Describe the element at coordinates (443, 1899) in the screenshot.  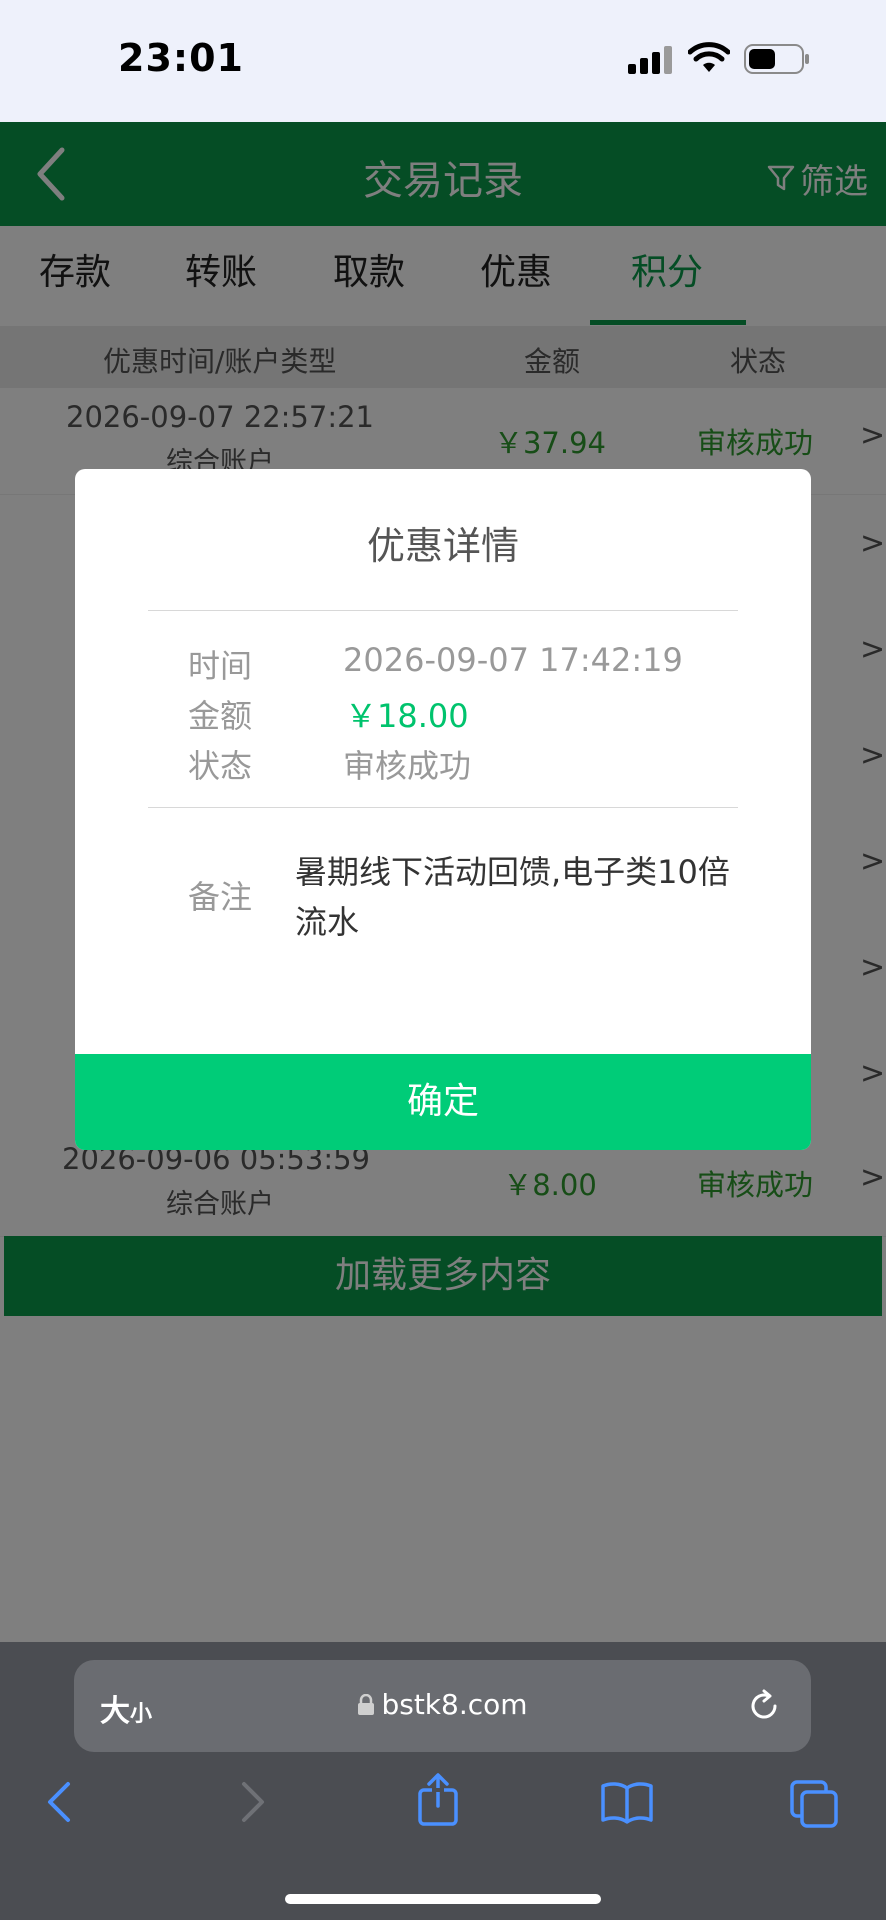
I see `home-indicator` at that location.